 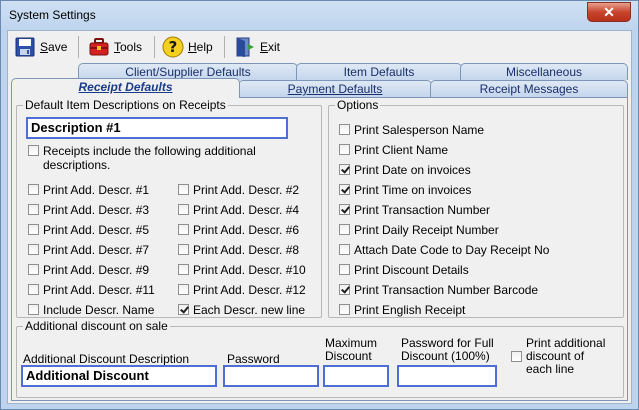 I want to click on checkbox-label: Print Transaction Number Barcode, so click(x=446, y=290).